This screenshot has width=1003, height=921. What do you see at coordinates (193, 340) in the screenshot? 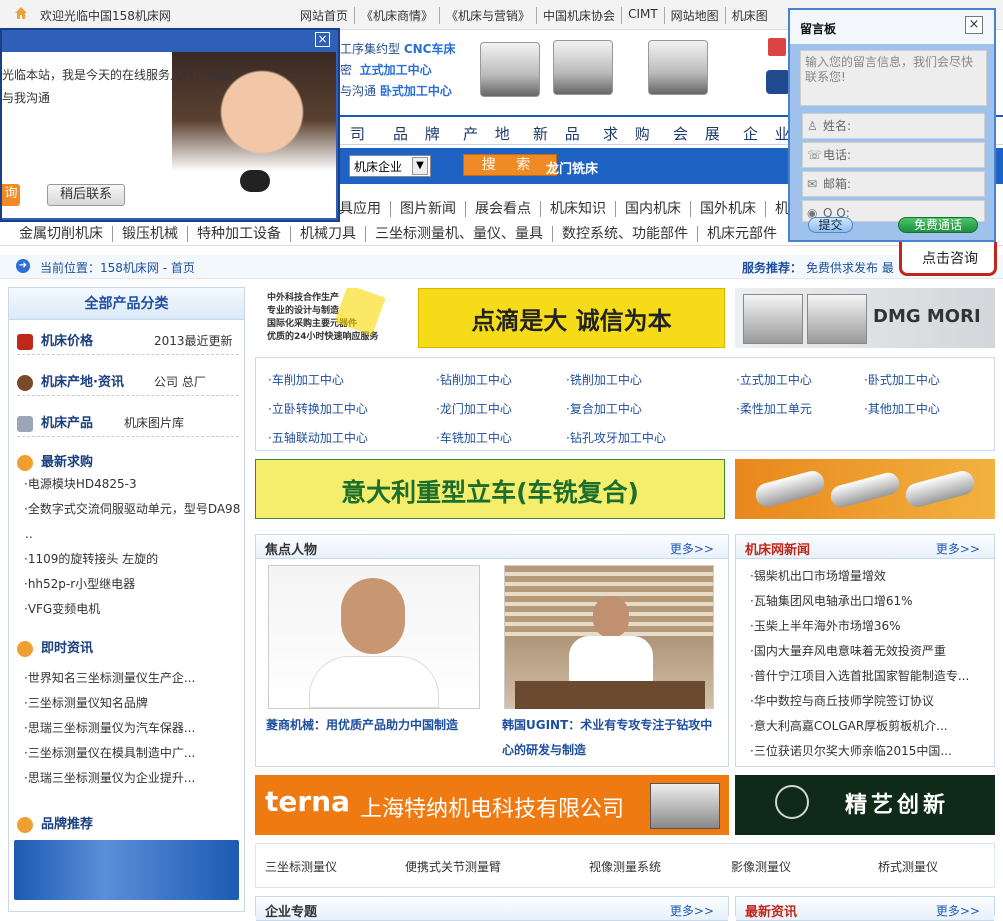
I see `sidebar-price-extra: 2013最近更新` at bounding box center [193, 340].